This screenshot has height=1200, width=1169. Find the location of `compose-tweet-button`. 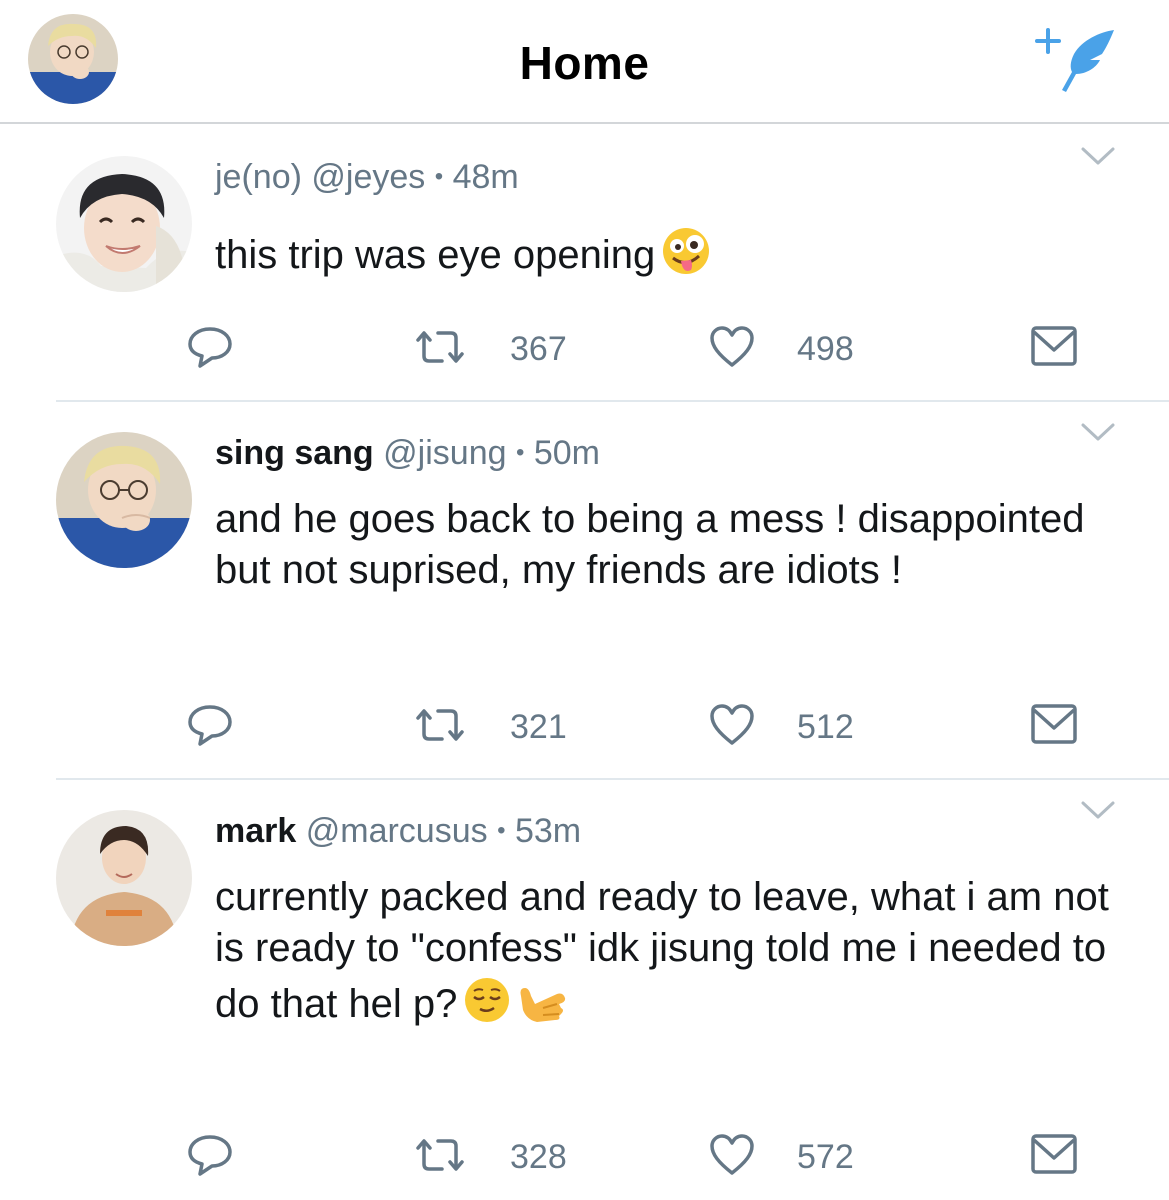

compose-tweet-button is located at coordinates (1074, 61).